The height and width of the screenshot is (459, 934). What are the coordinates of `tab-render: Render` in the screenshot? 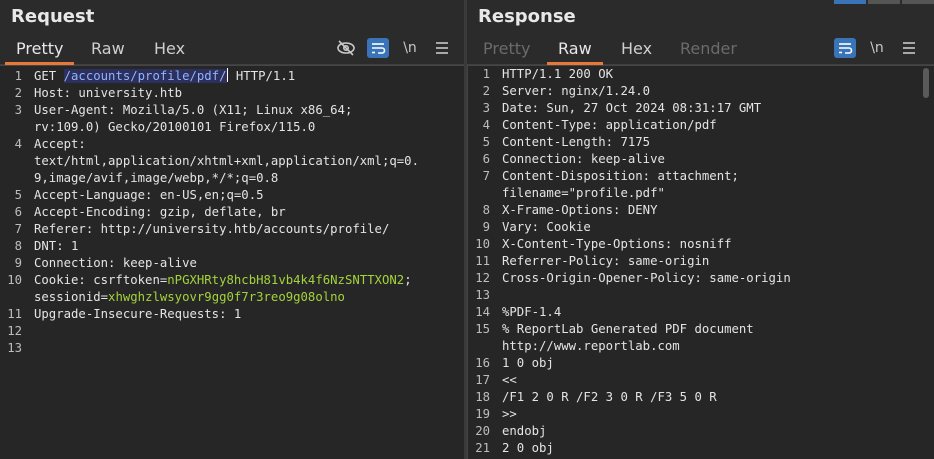 It's located at (708, 48).